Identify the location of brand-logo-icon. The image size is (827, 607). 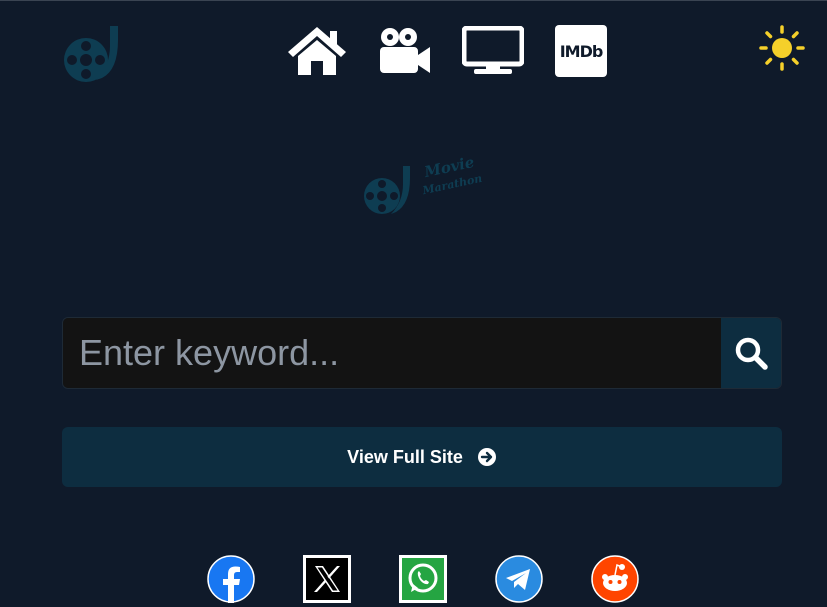
(91, 53).